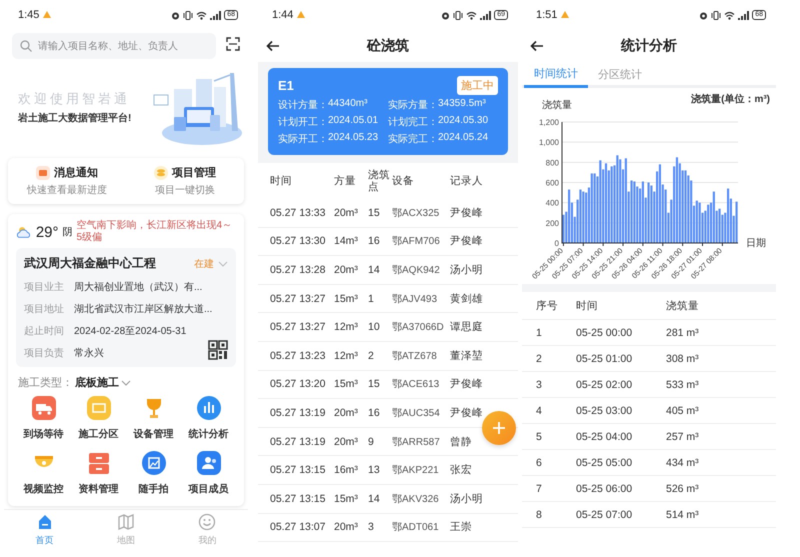 This screenshot has width=800, height=557. I want to click on smile-icon, so click(207, 521).